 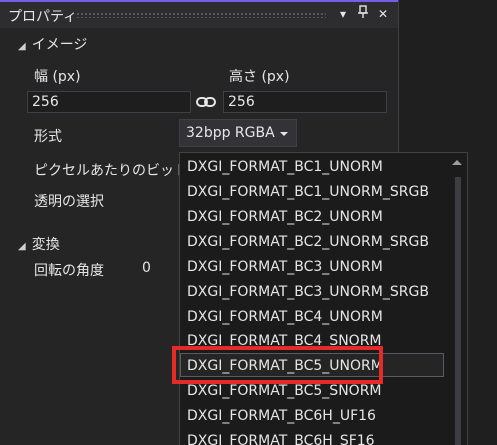 I want to click on rotation-input: 0, so click(x=160, y=269).